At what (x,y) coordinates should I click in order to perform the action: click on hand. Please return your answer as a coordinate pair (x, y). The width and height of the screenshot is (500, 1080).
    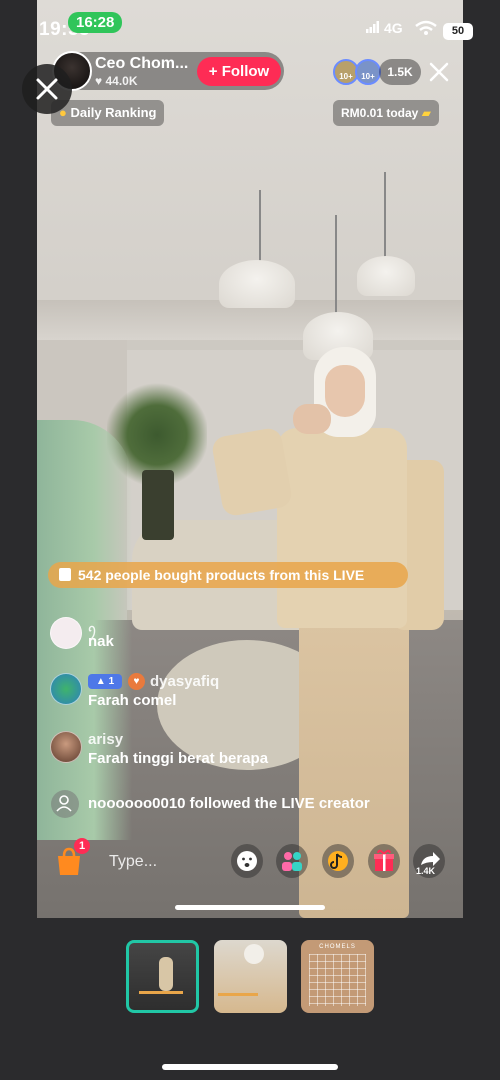
    Looking at the image, I should click on (312, 419).